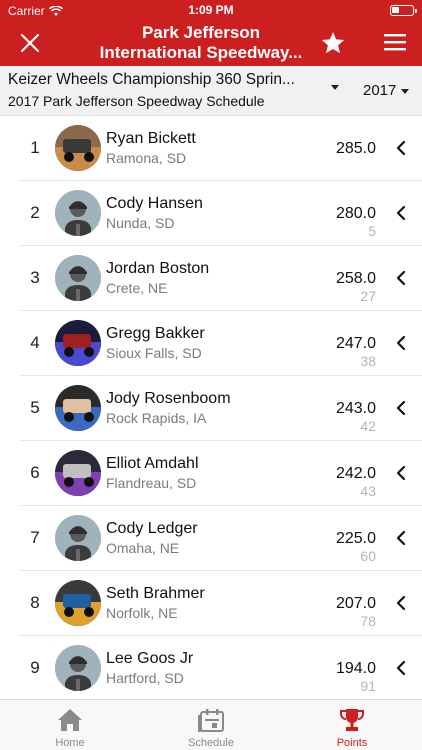 The image size is (422, 750). I want to click on driver-points: 242.0, so click(355, 473).